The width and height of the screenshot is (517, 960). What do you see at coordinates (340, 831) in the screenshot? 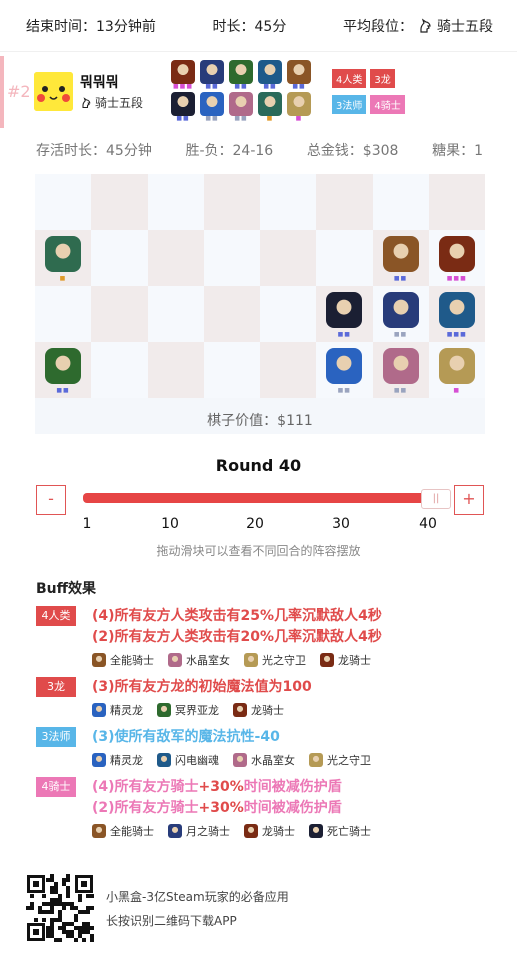
I see `buff-hero: 死亡骑士` at bounding box center [340, 831].